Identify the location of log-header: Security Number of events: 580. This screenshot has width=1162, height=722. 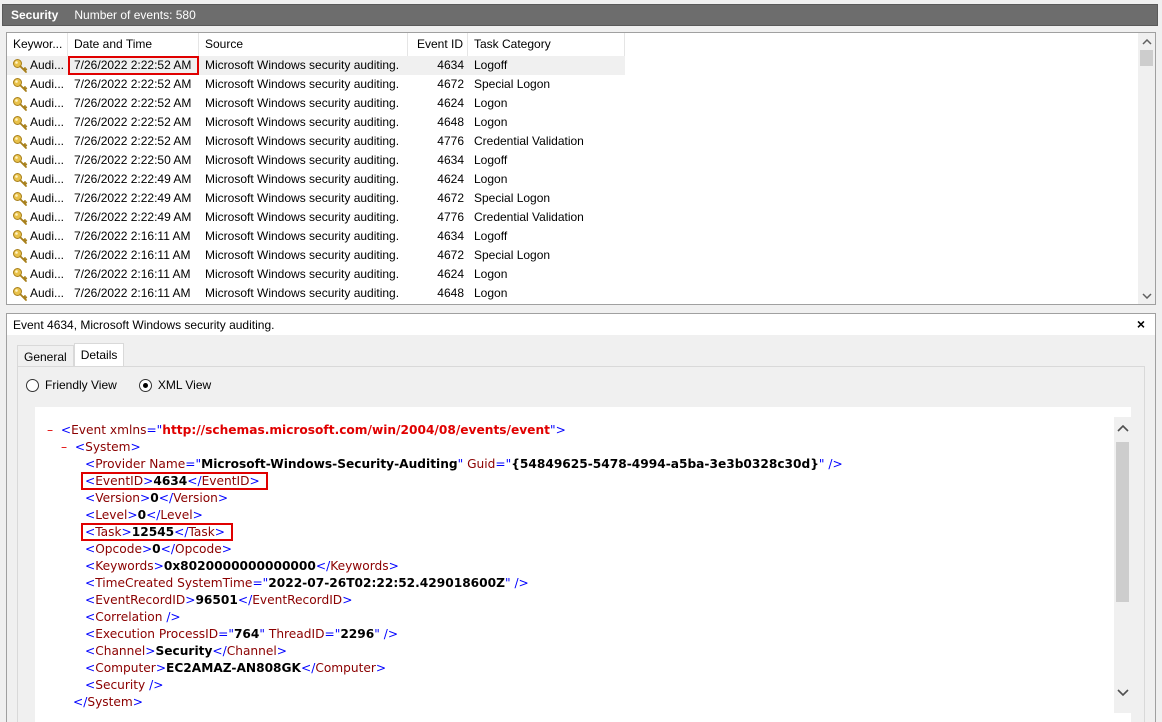
(581, 15).